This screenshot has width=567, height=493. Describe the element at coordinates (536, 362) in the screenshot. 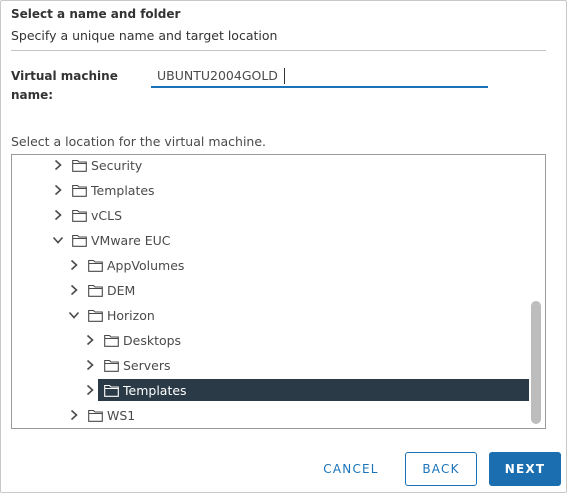

I see `tree-scrollbar` at that location.